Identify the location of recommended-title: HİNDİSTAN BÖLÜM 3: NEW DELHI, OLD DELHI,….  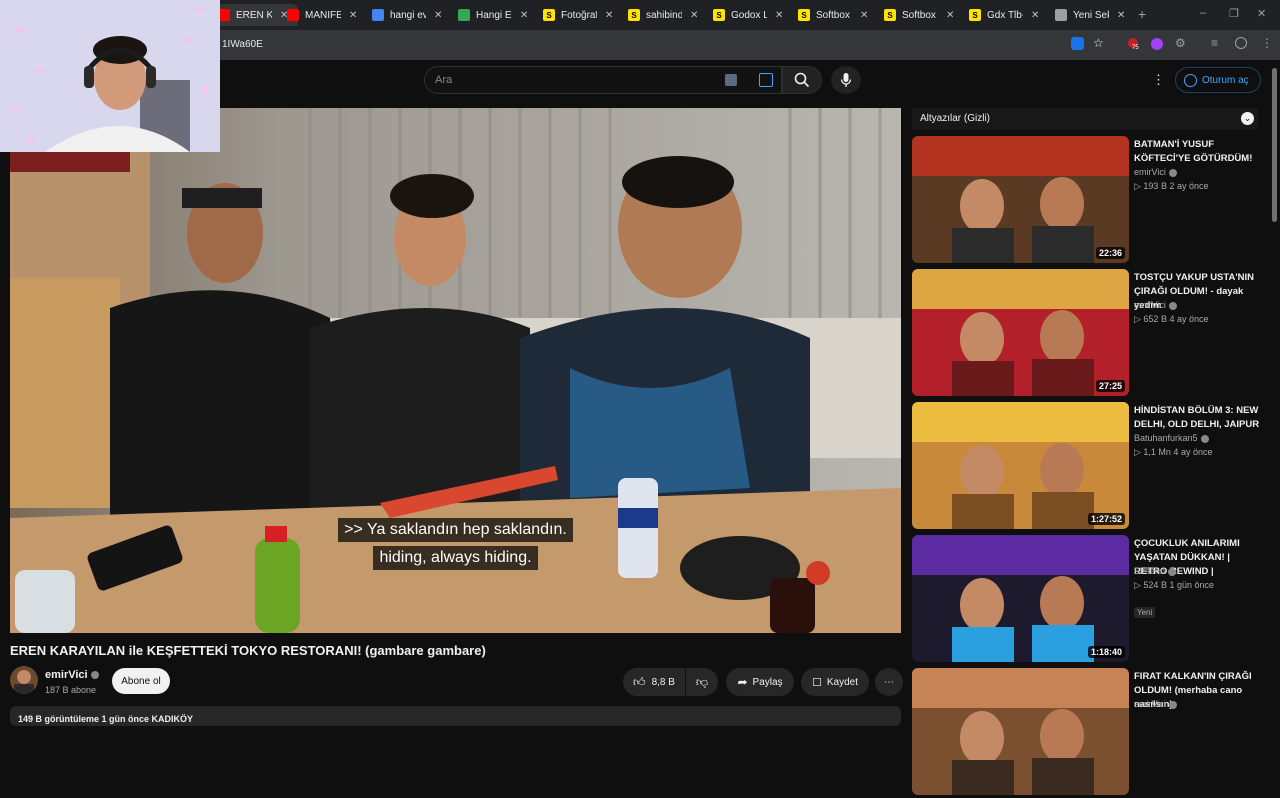
(1197, 418).